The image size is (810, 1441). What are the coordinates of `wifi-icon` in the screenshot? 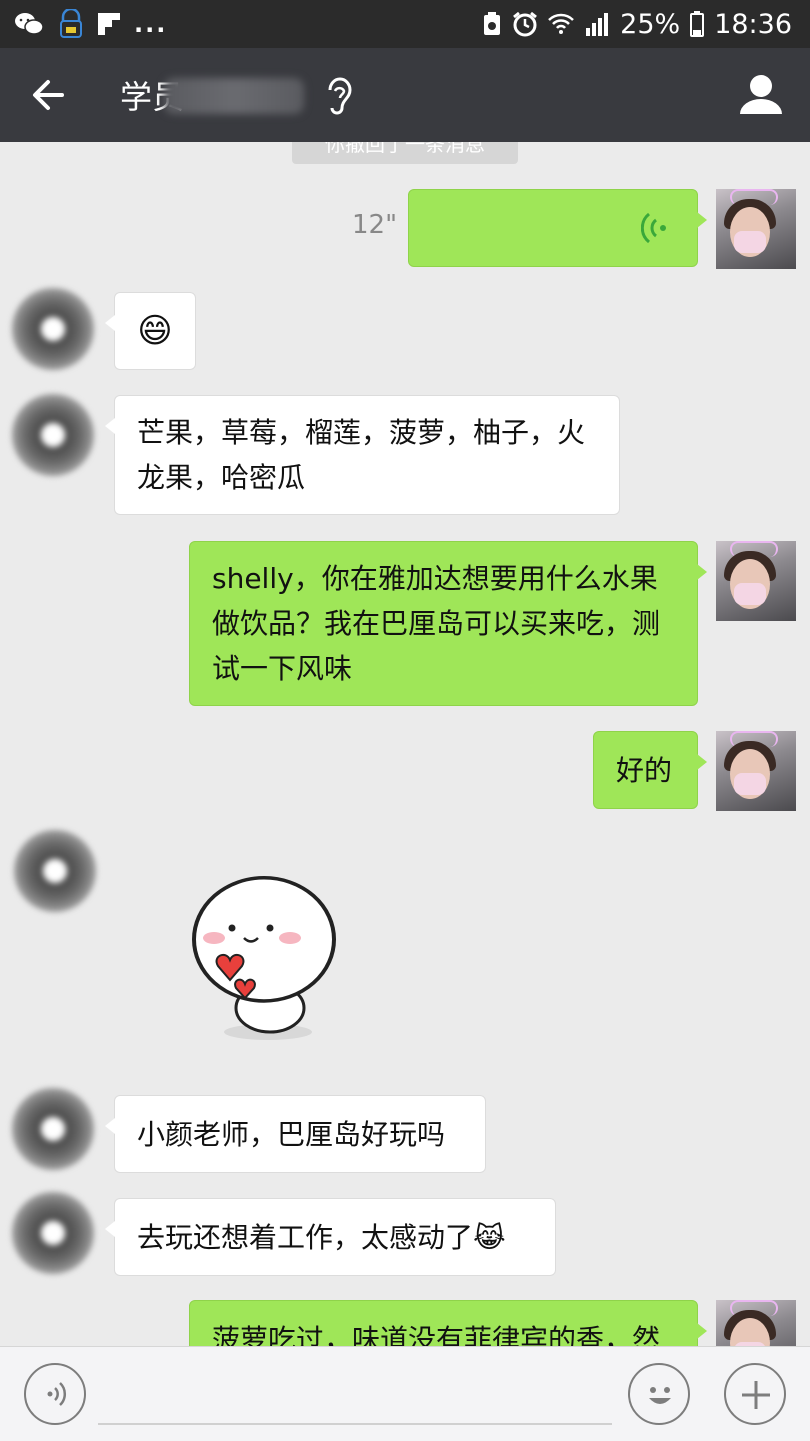 It's located at (561, 23).